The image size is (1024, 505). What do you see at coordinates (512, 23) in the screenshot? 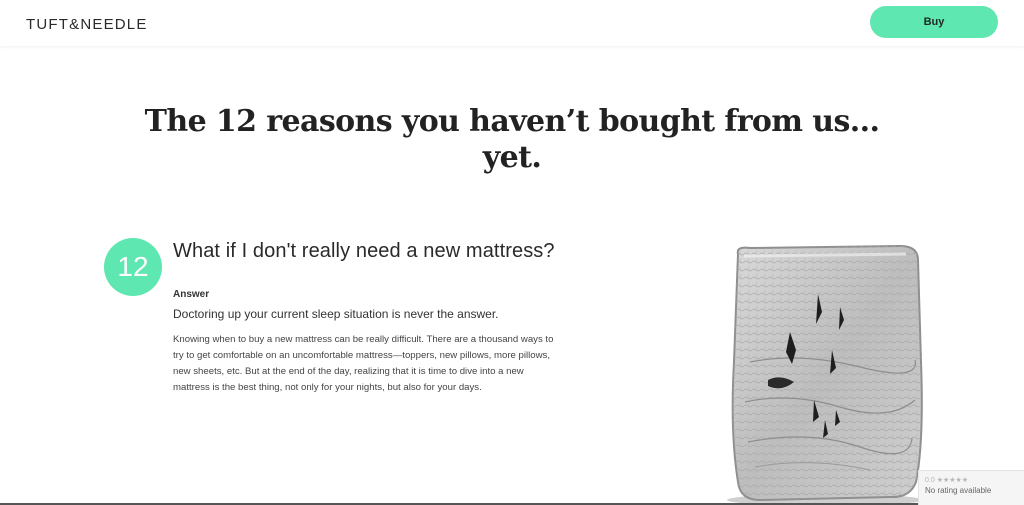
I see `site-header: TUFT&NEEDLE Buy` at bounding box center [512, 23].